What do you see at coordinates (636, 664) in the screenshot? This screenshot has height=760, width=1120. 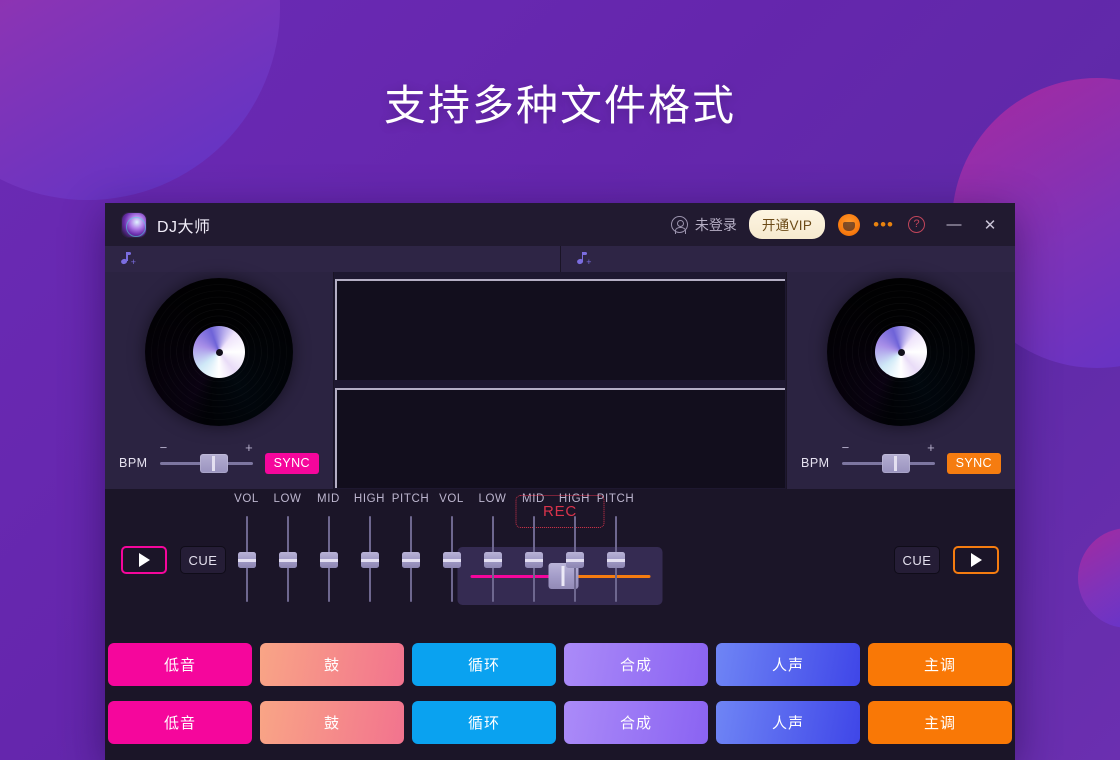 I see `pad-row1-4: 合成` at bounding box center [636, 664].